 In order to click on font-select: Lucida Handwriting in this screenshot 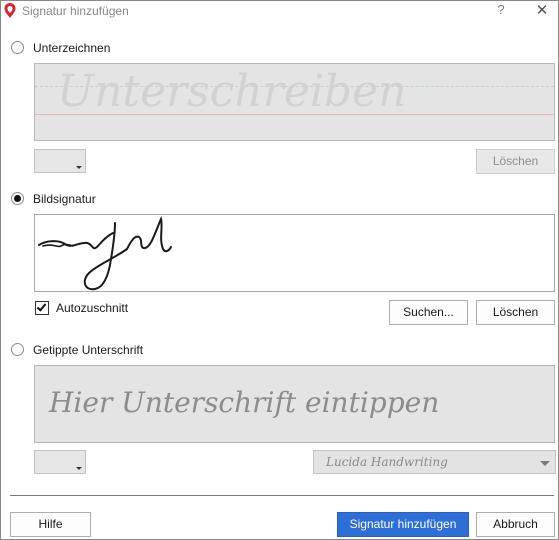, I will do `click(434, 462)`.